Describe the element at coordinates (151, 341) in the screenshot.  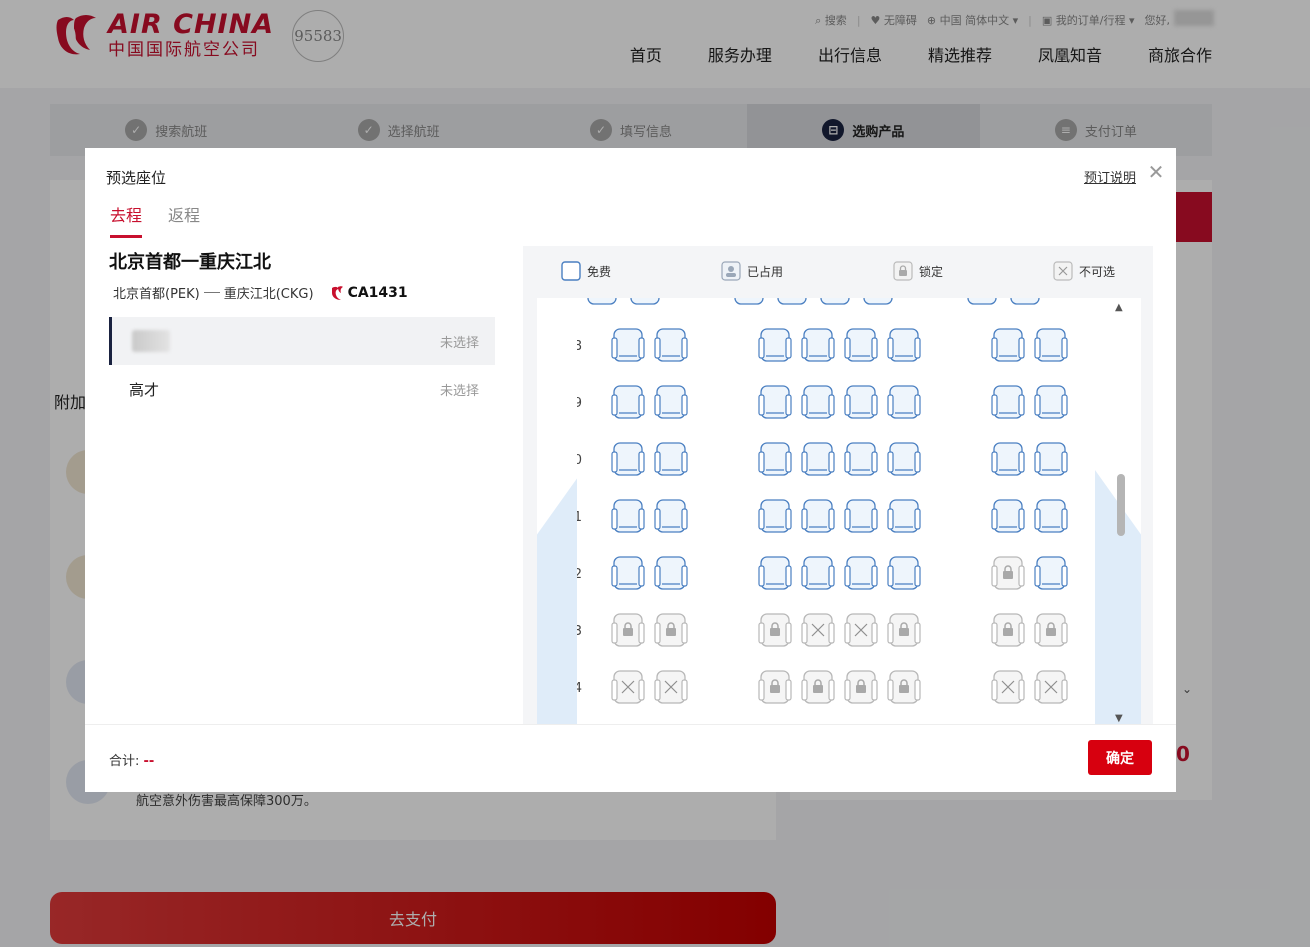
I see `masked-passenger-name` at that location.